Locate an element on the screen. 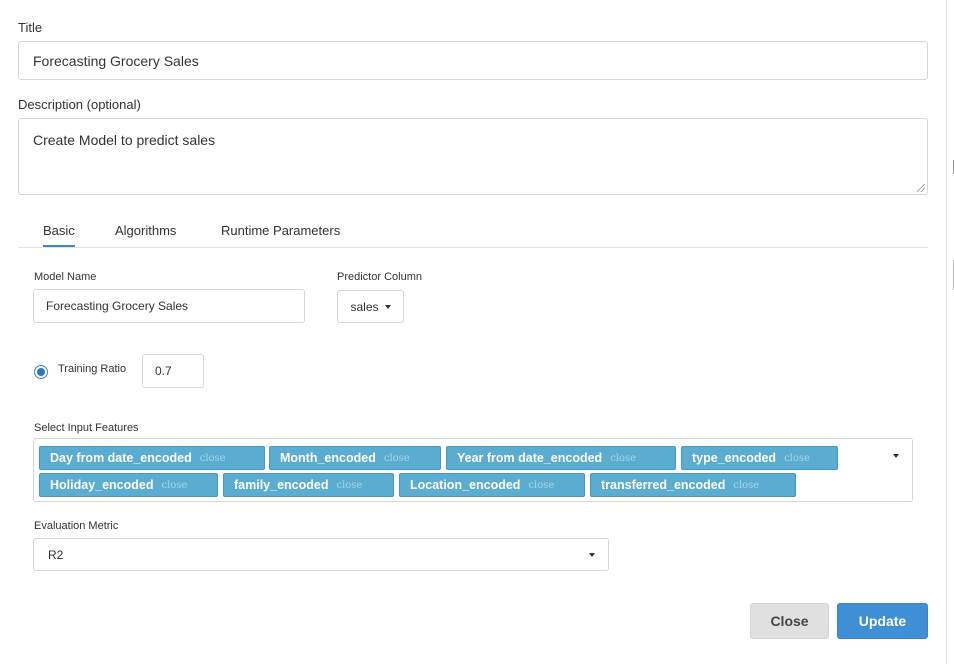  feature-chip: Day from date_encoded close is located at coordinates (152, 458).